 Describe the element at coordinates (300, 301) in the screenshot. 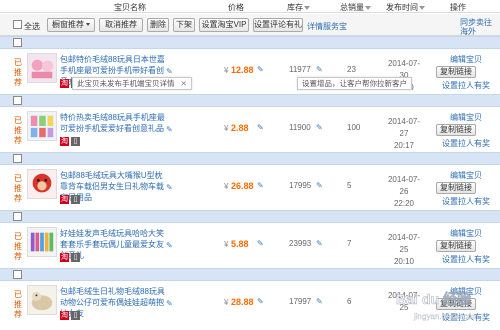

I see `product-stock: 17997` at that location.